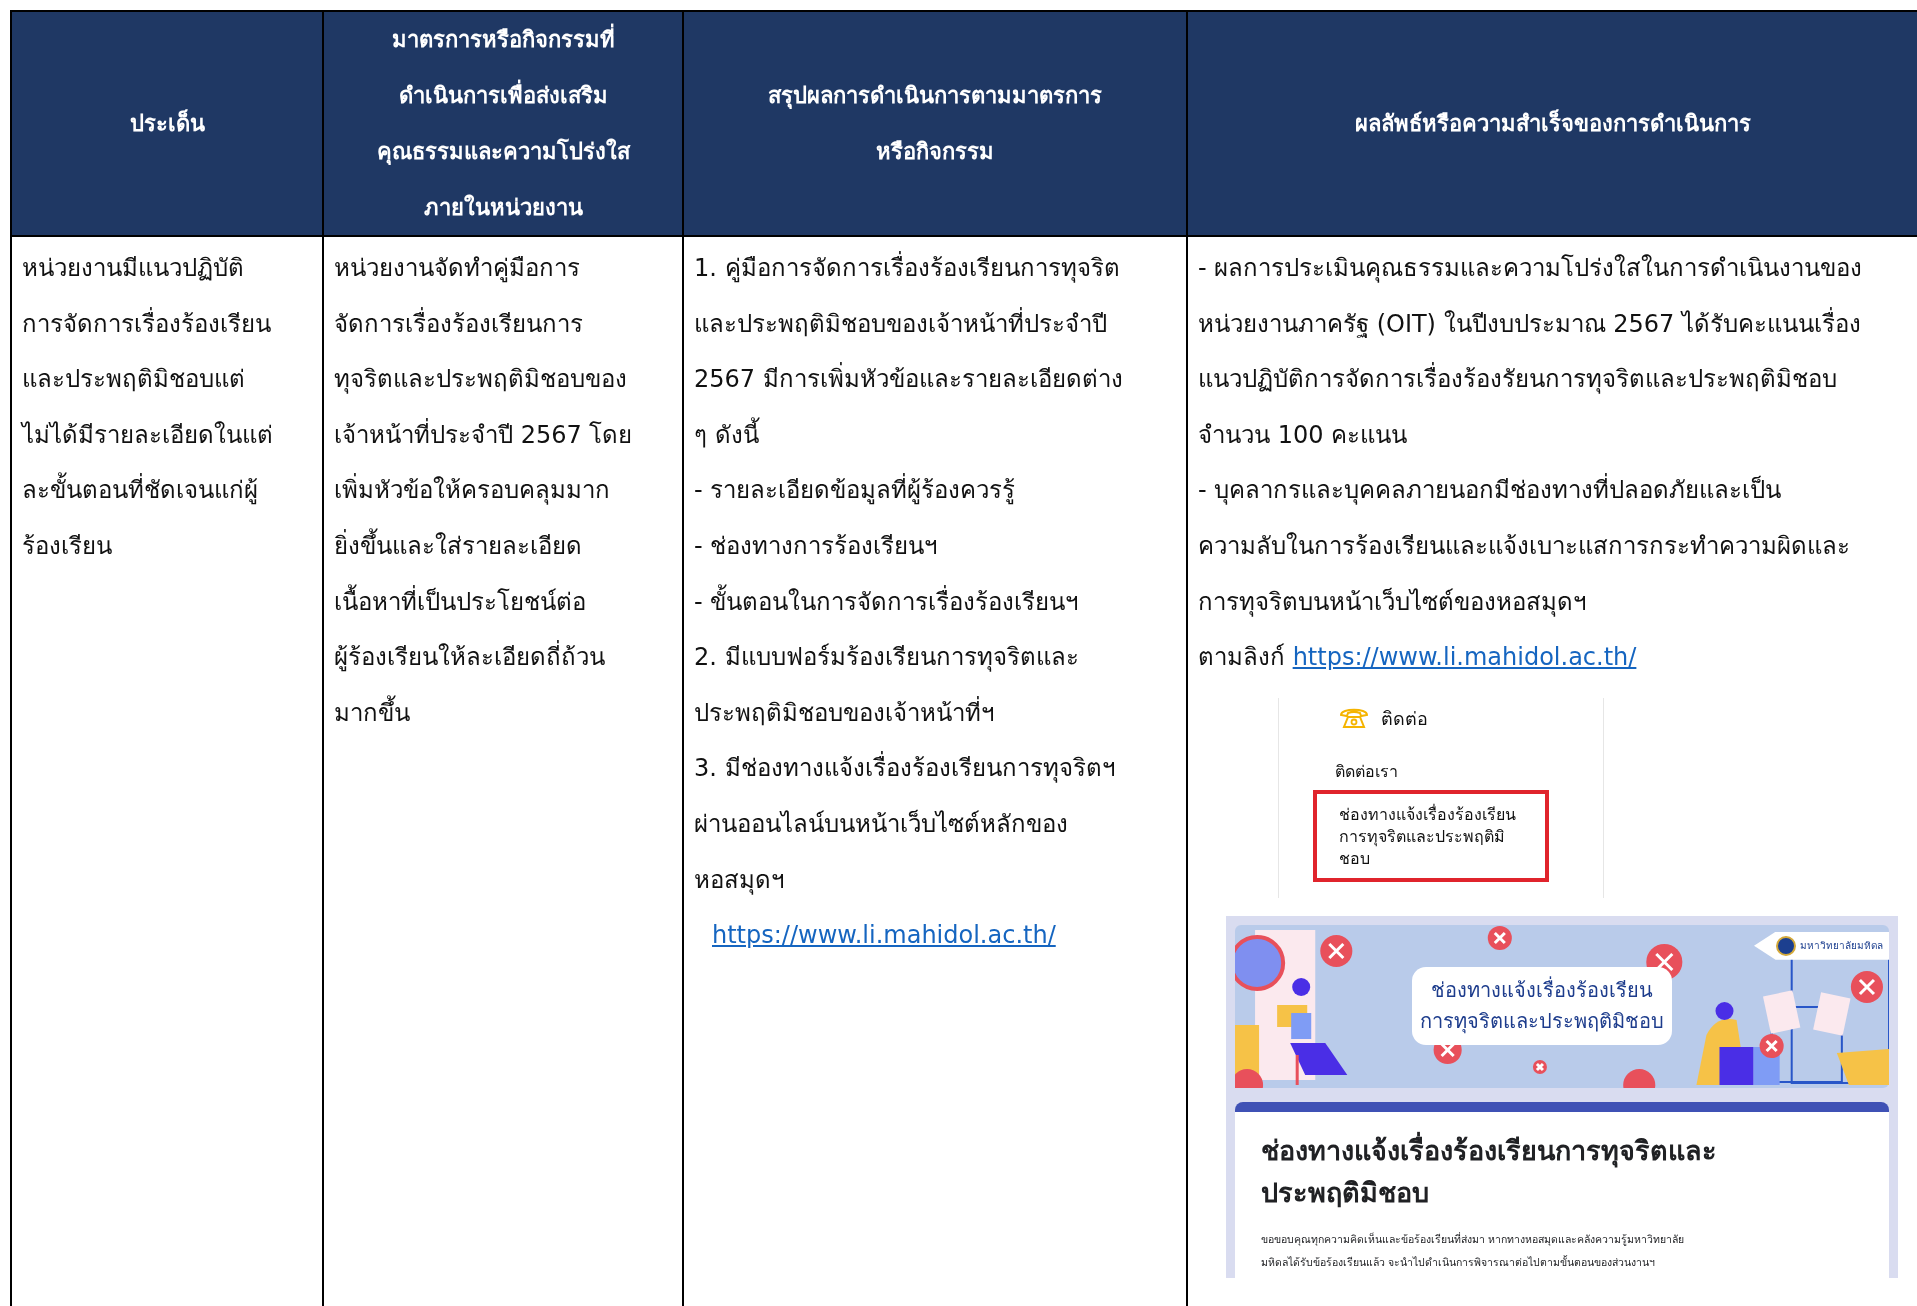 The height and width of the screenshot is (1306, 1917). Describe the element at coordinates (372, 713) in the screenshot. I see `text-line: มากขึ้น` at that location.